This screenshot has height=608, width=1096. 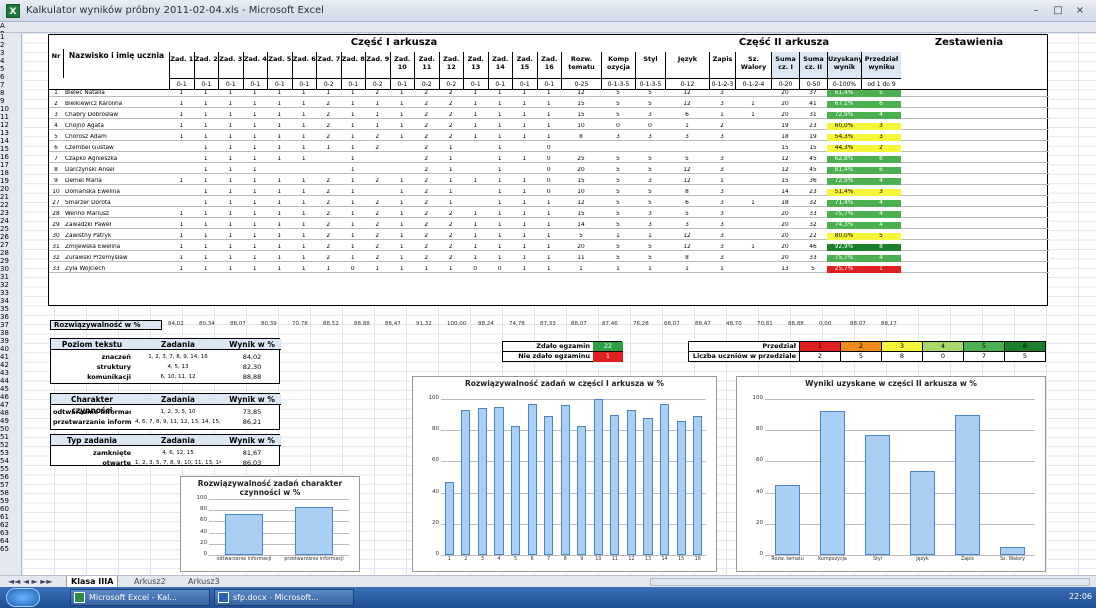 I want to click on x-tick-label: 16, so click(x=697, y=559).